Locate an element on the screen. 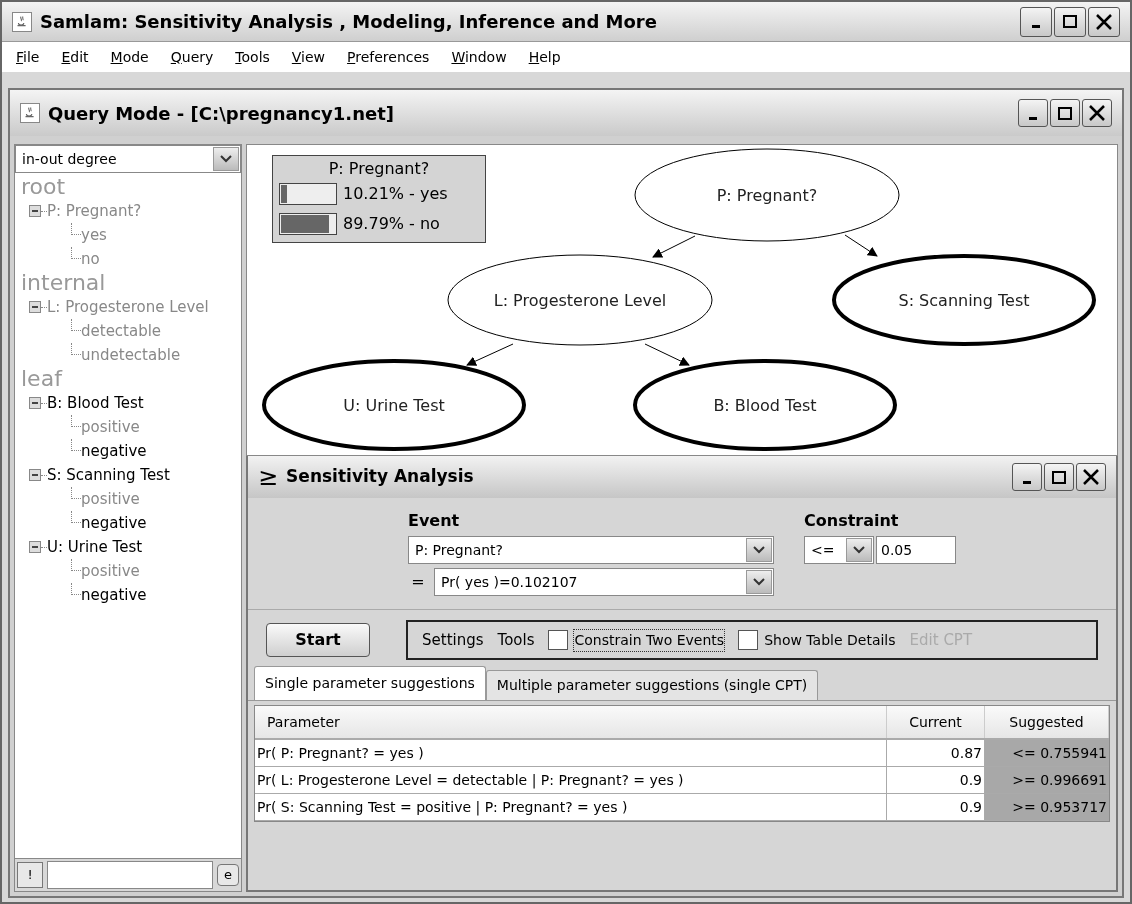 This screenshot has height=904, width=1132. tree-group-heading: leaf is located at coordinates (42, 379).